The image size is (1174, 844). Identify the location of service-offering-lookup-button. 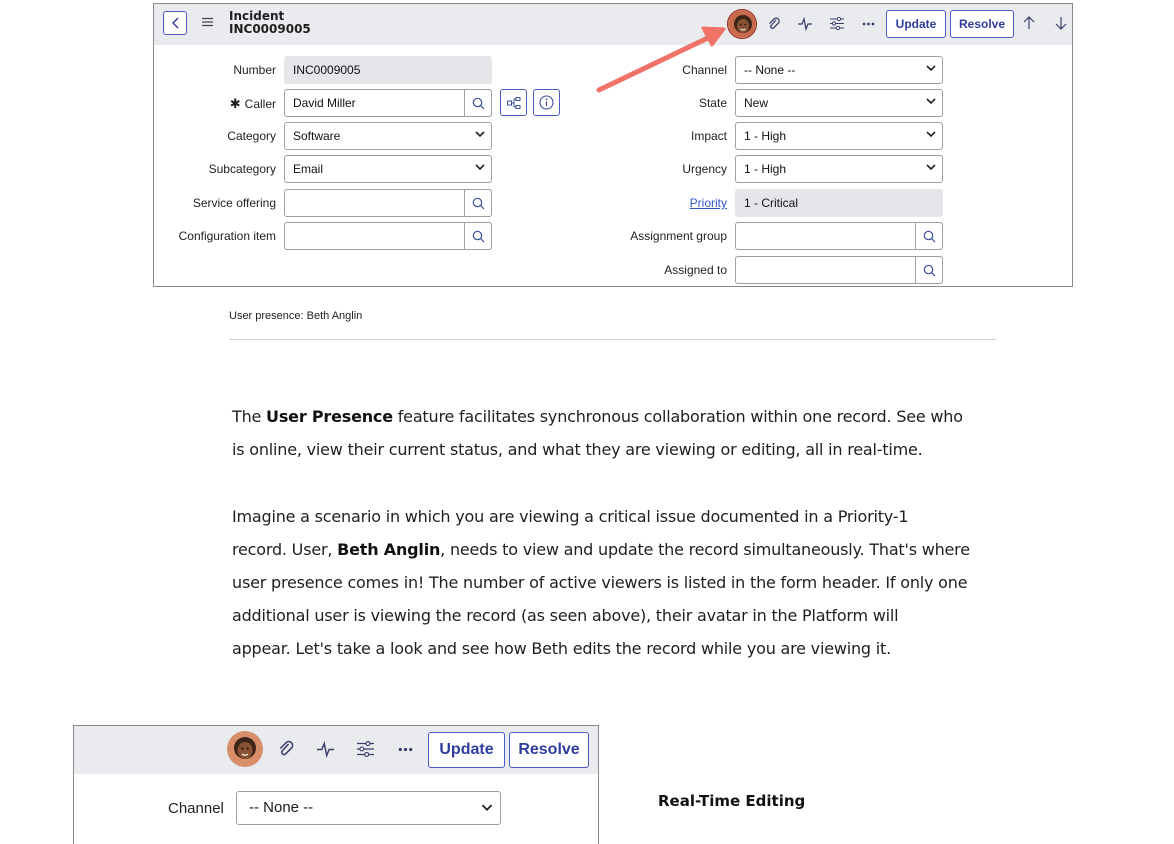
(478, 203).